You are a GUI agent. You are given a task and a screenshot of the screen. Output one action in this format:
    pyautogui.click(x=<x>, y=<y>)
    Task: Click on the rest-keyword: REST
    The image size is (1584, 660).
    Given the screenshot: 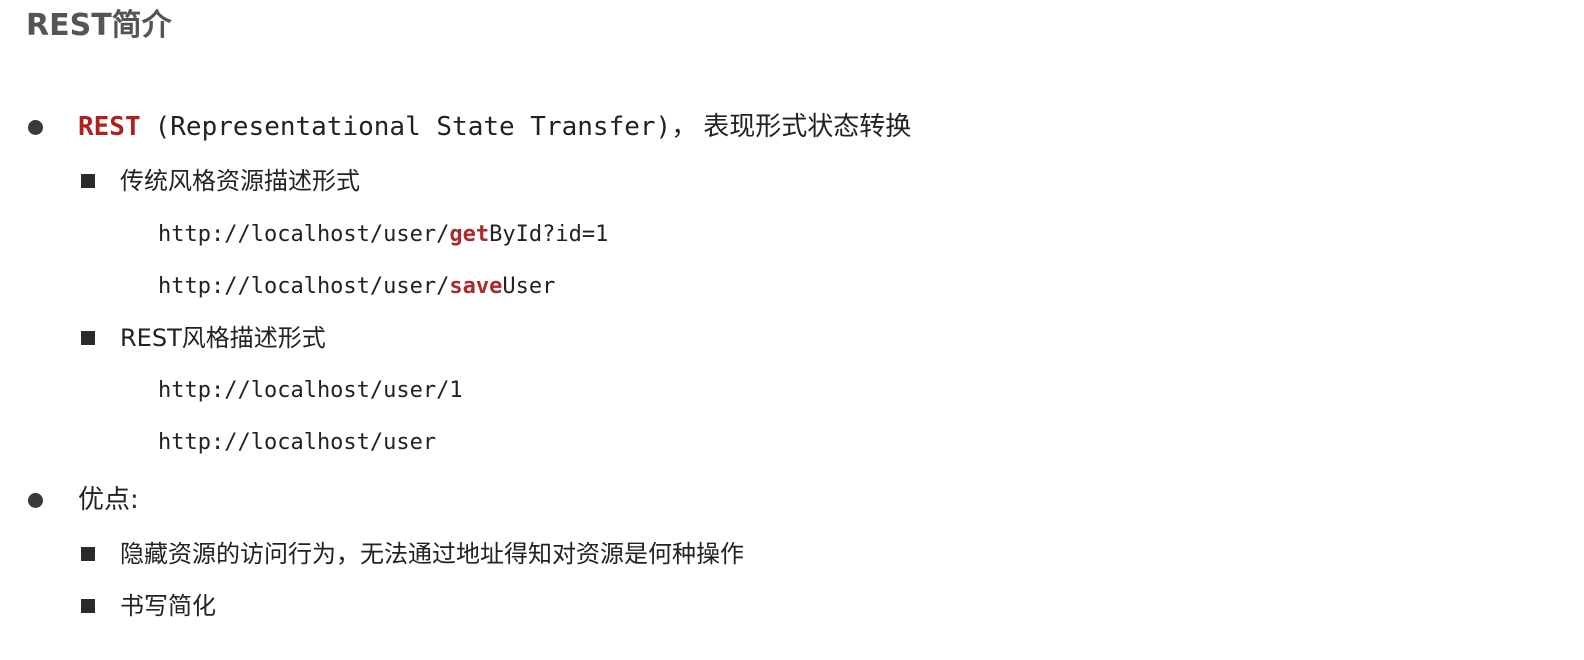 What is the action you would take?
    pyautogui.click(x=109, y=127)
    